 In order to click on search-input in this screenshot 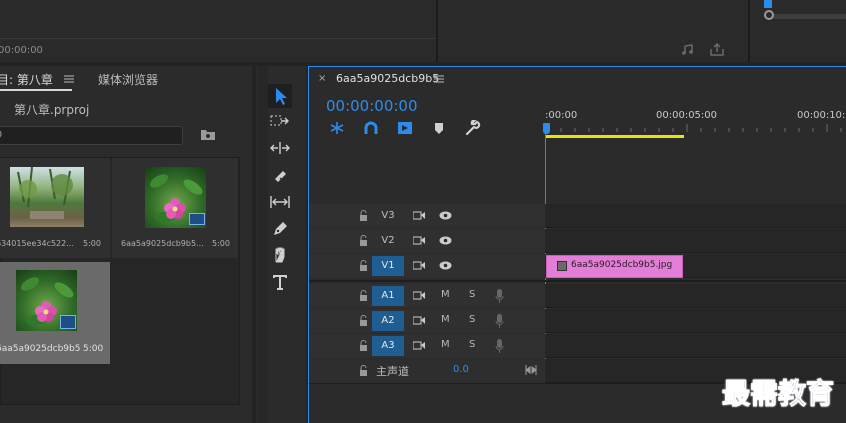, I will do `click(91, 135)`.